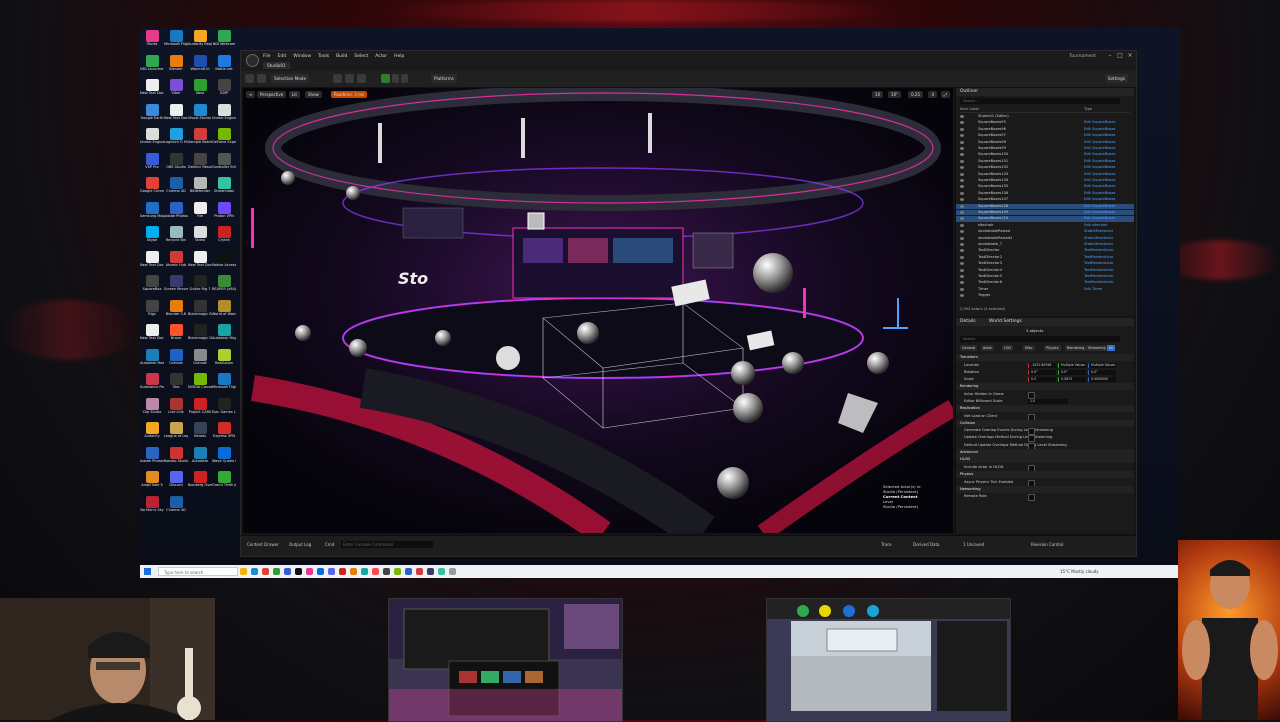 This screenshot has width=1280, height=722. I want to click on desktop-icon: AmpliTube 5, so click(152, 482).